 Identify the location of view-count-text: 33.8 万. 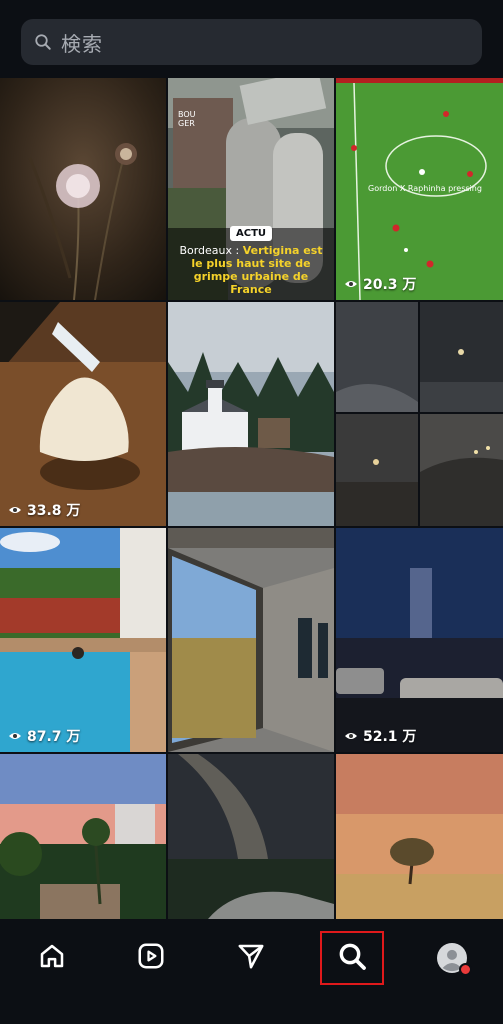
(54, 511).